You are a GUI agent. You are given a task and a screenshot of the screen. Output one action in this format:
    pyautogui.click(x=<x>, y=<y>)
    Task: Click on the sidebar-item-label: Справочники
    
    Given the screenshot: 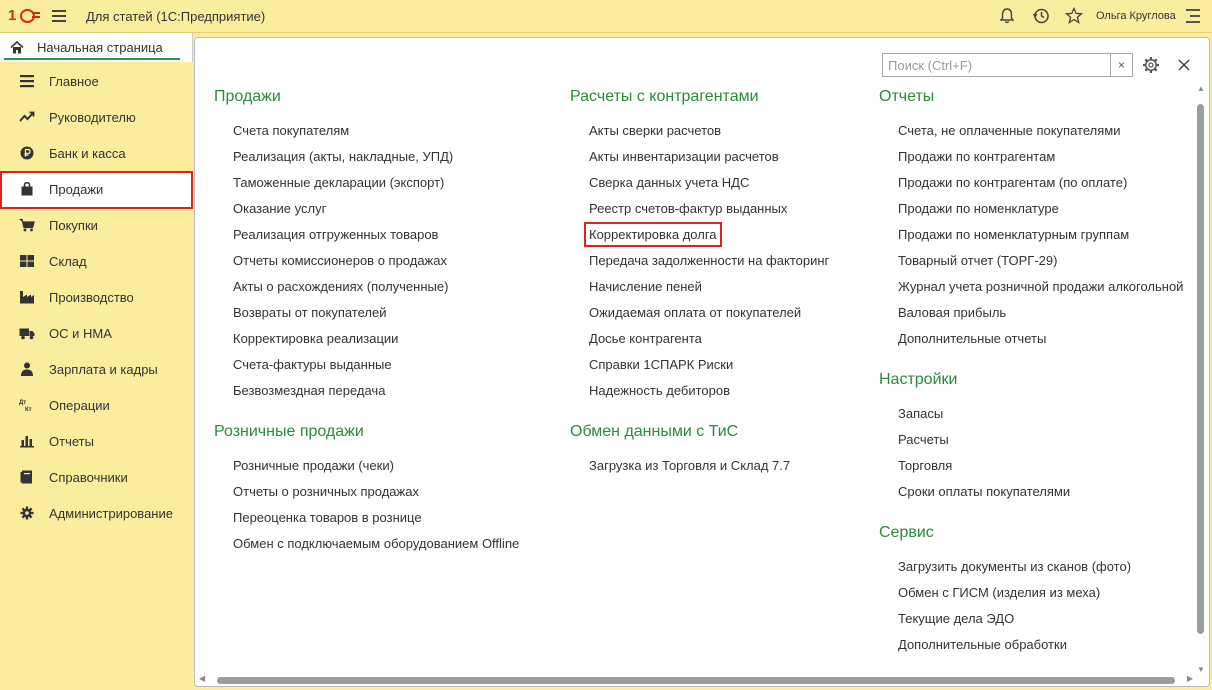 What is the action you would take?
    pyautogui.click(x=88, y=477)
    